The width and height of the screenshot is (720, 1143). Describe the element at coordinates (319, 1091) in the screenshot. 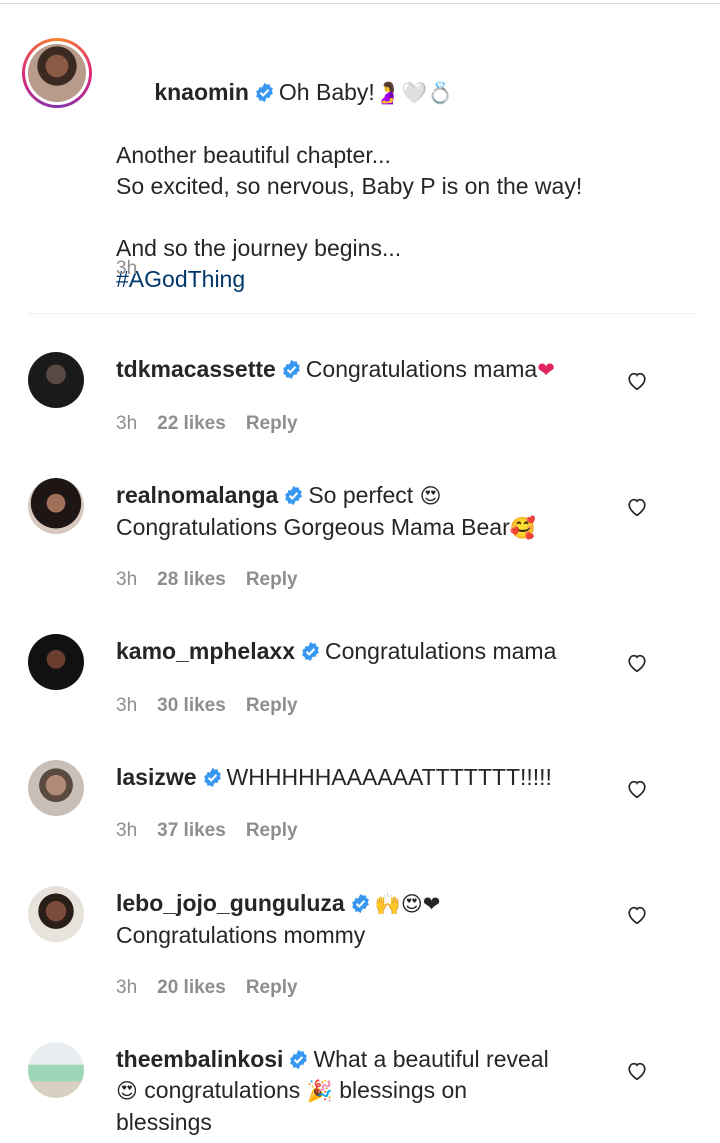

I see `comment-emoji-2: 🎉` at that location.